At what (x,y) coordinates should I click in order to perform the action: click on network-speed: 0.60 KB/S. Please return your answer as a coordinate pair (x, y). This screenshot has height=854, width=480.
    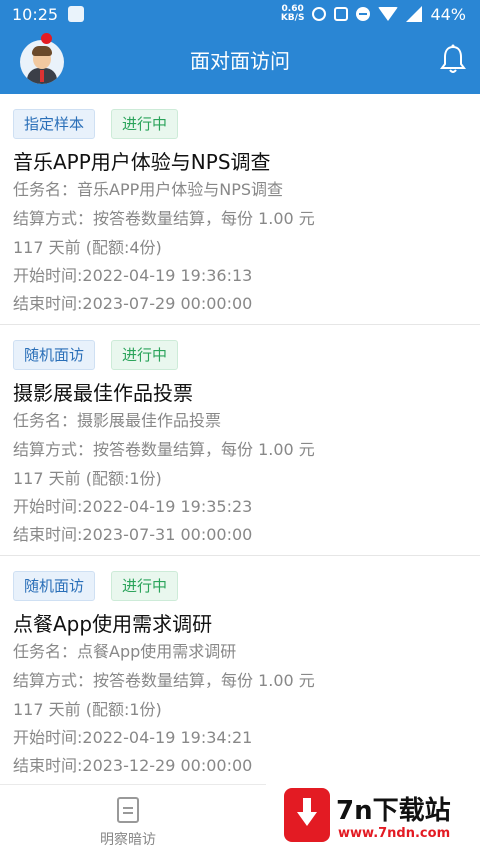
    Looking at the image, I should click on (293, 14).